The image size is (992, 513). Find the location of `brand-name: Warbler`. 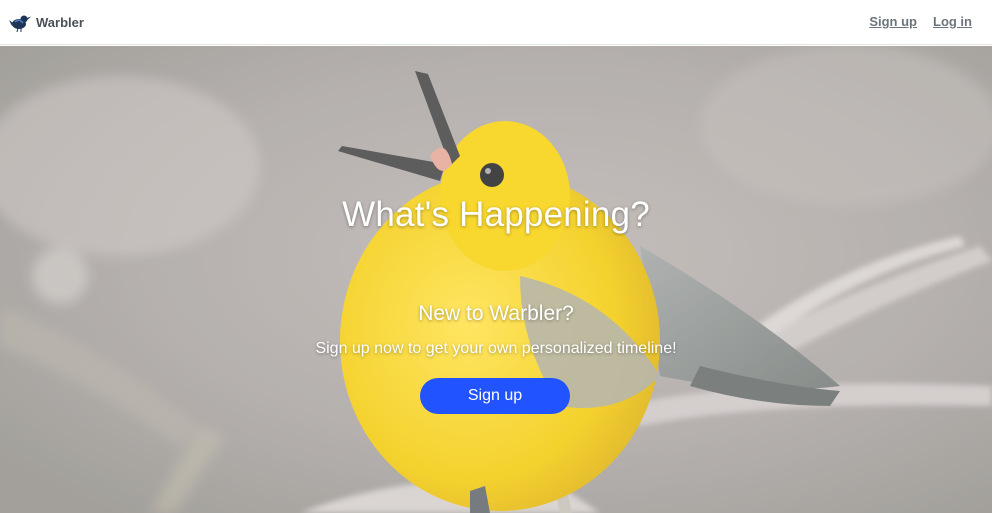

brand-name: Warbler is located at coordinates (60, 22).